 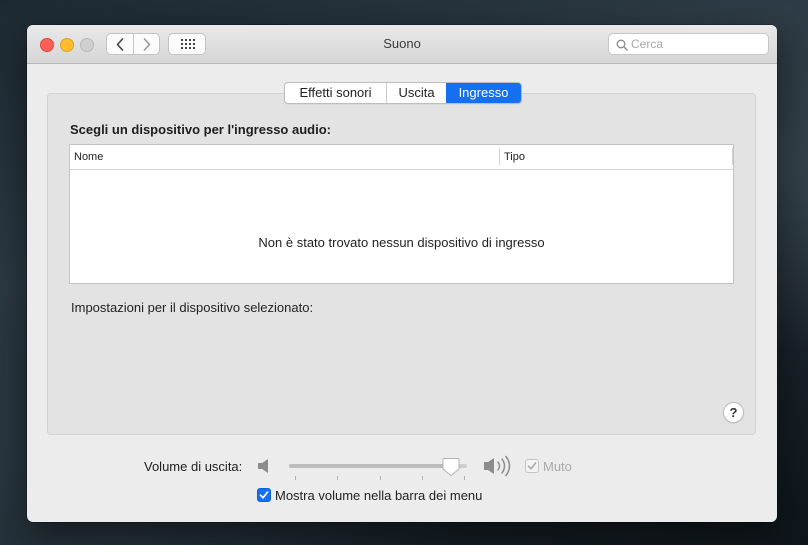 What do you see at coordinates (416, 93) in the screenshot?
I see `tab-uscita: Uscita` at bounding box center [416, 93].